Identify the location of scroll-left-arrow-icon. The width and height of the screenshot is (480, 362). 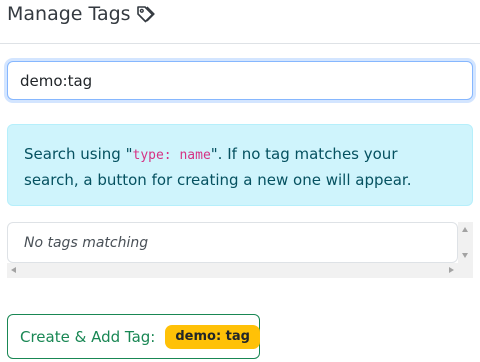
(13, 270).